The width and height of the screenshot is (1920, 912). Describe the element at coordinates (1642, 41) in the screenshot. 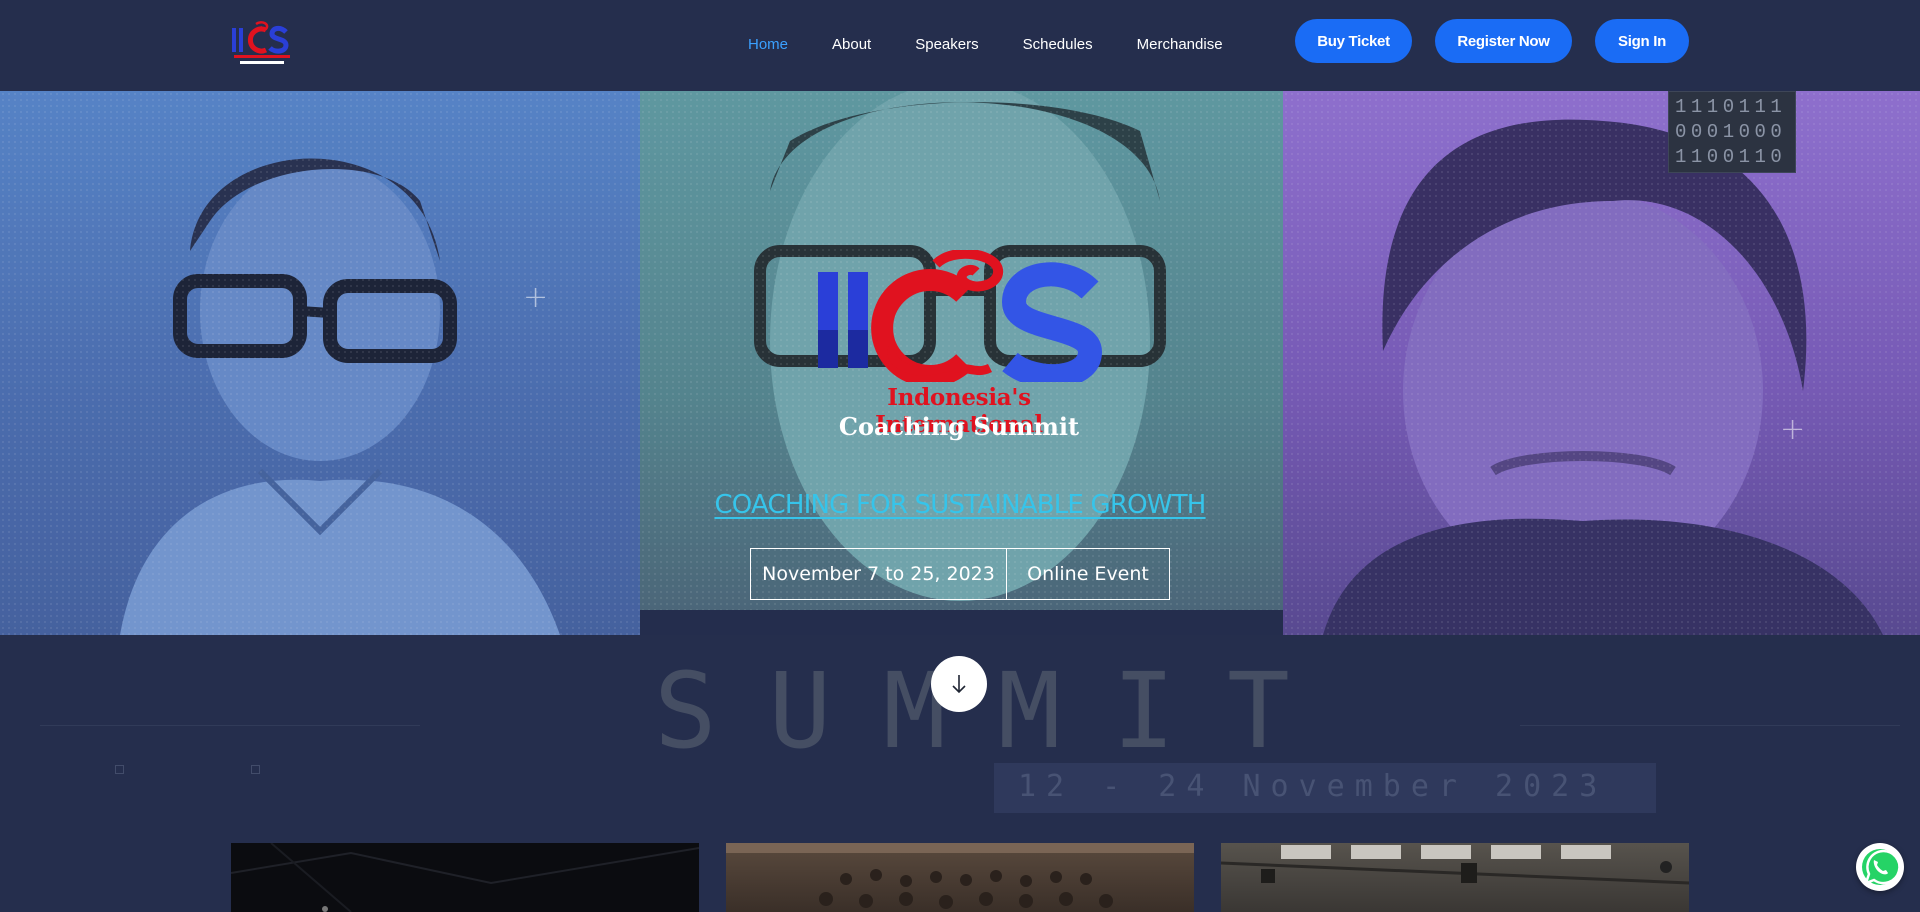

I see `sign-in-button: Sign In` at that location.